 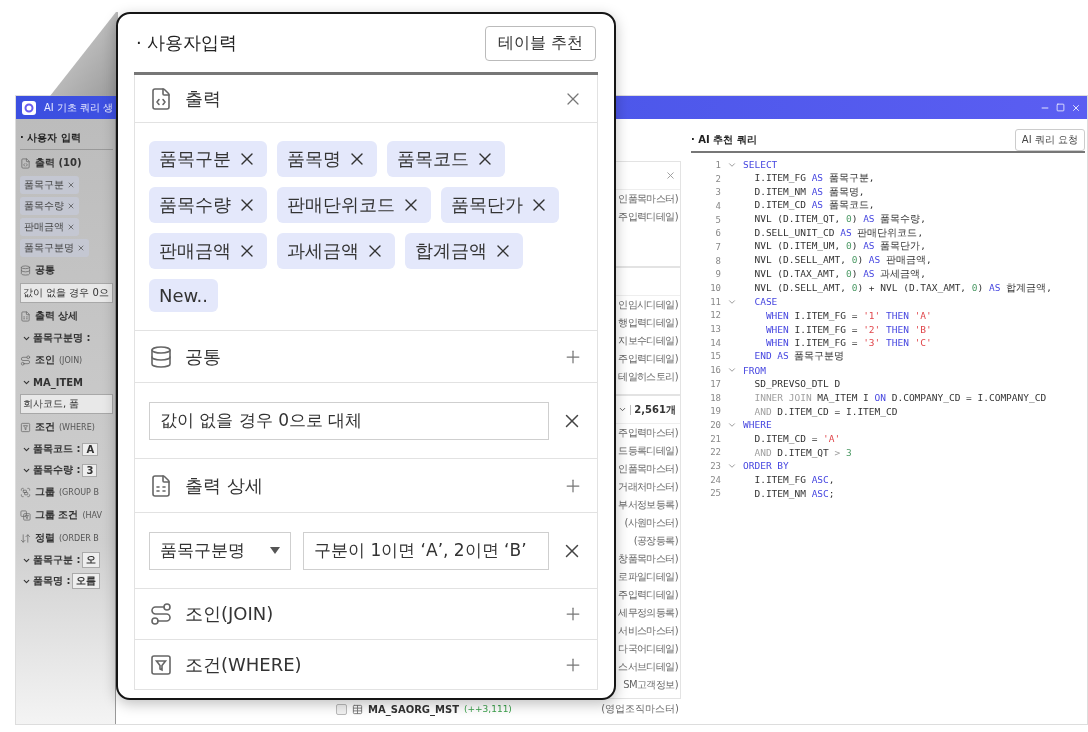 I want to click on column-chip: 품목명, so click(x=327, y=159).